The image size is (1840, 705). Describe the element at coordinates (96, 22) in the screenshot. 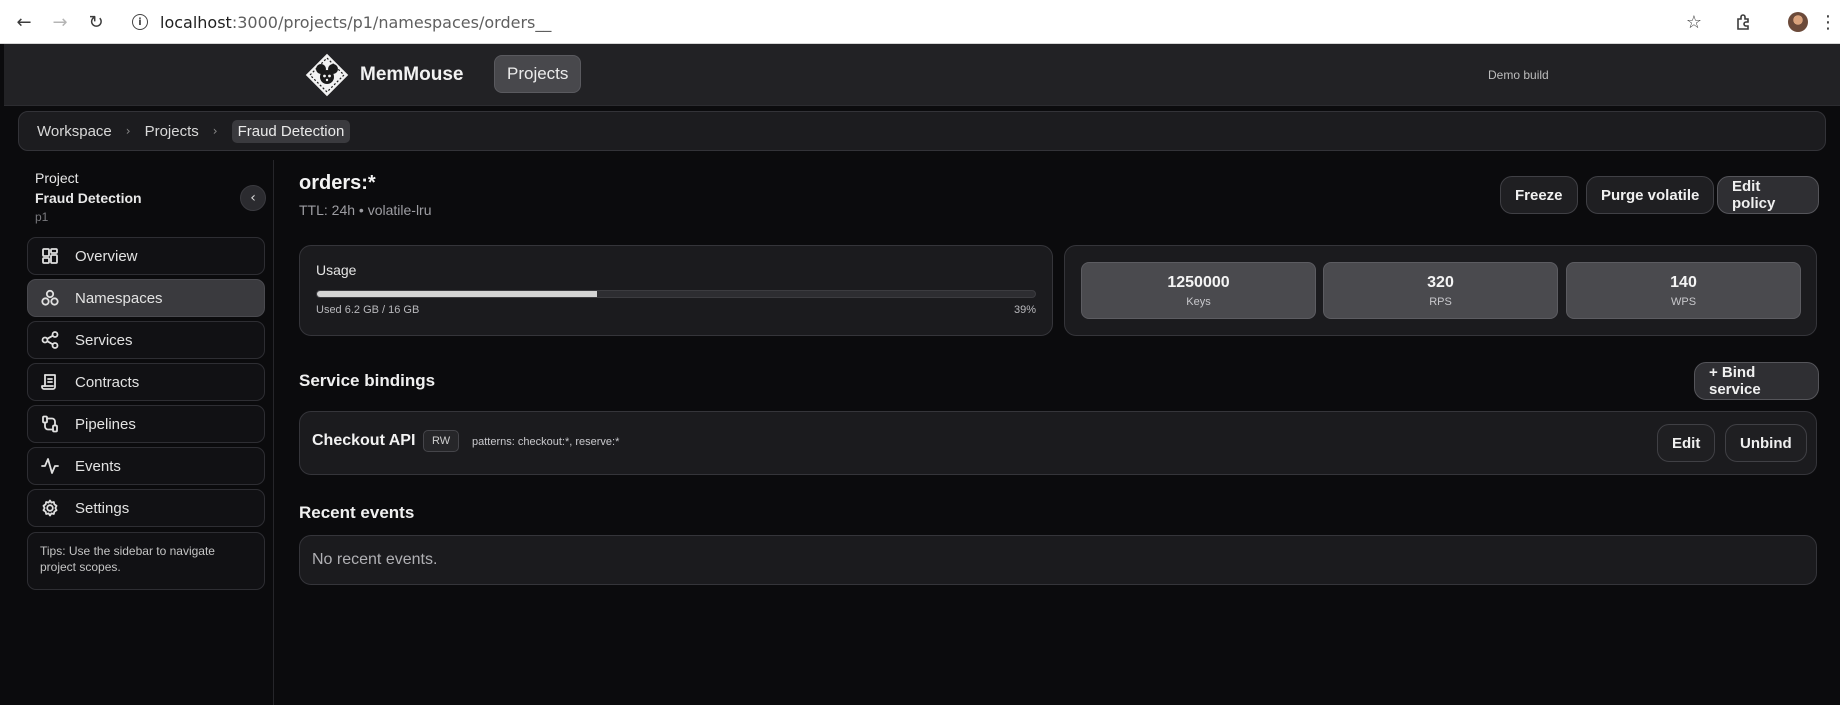

I see `reload-icon: ↻` at that location.